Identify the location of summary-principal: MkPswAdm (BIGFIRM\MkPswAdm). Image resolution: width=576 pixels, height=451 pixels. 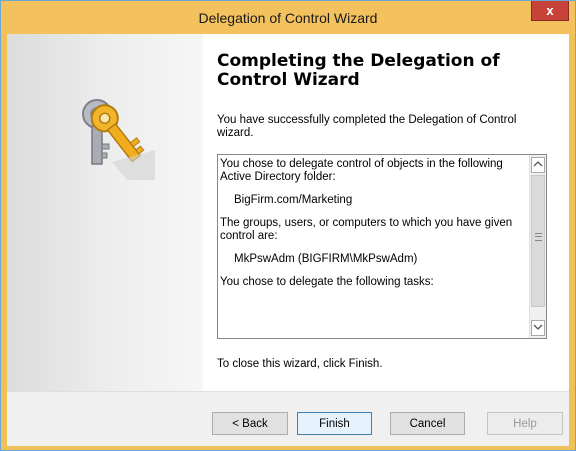
(326, 259).